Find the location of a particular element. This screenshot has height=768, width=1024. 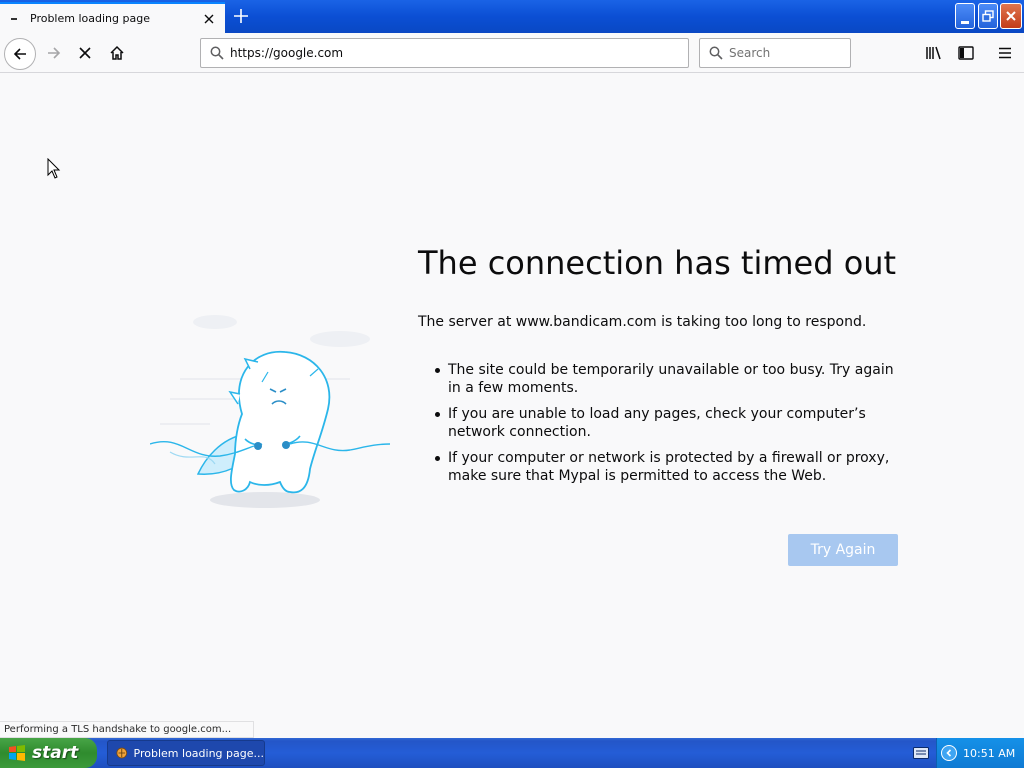

menu-icon is located at coordinates (1005, 53).